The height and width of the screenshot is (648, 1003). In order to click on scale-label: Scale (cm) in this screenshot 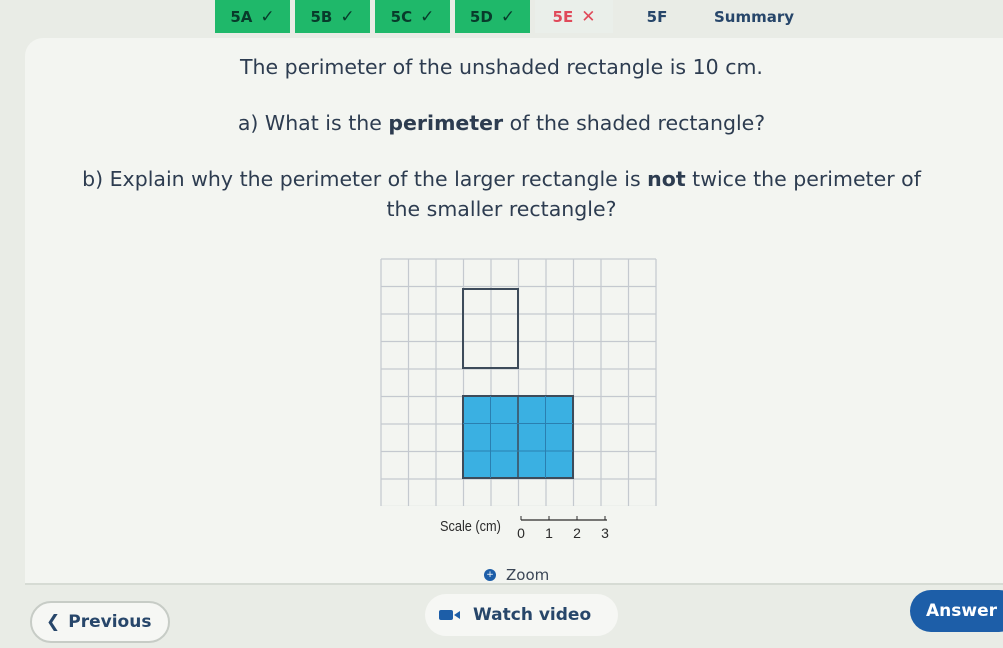, I will do `click(470, 526)`.